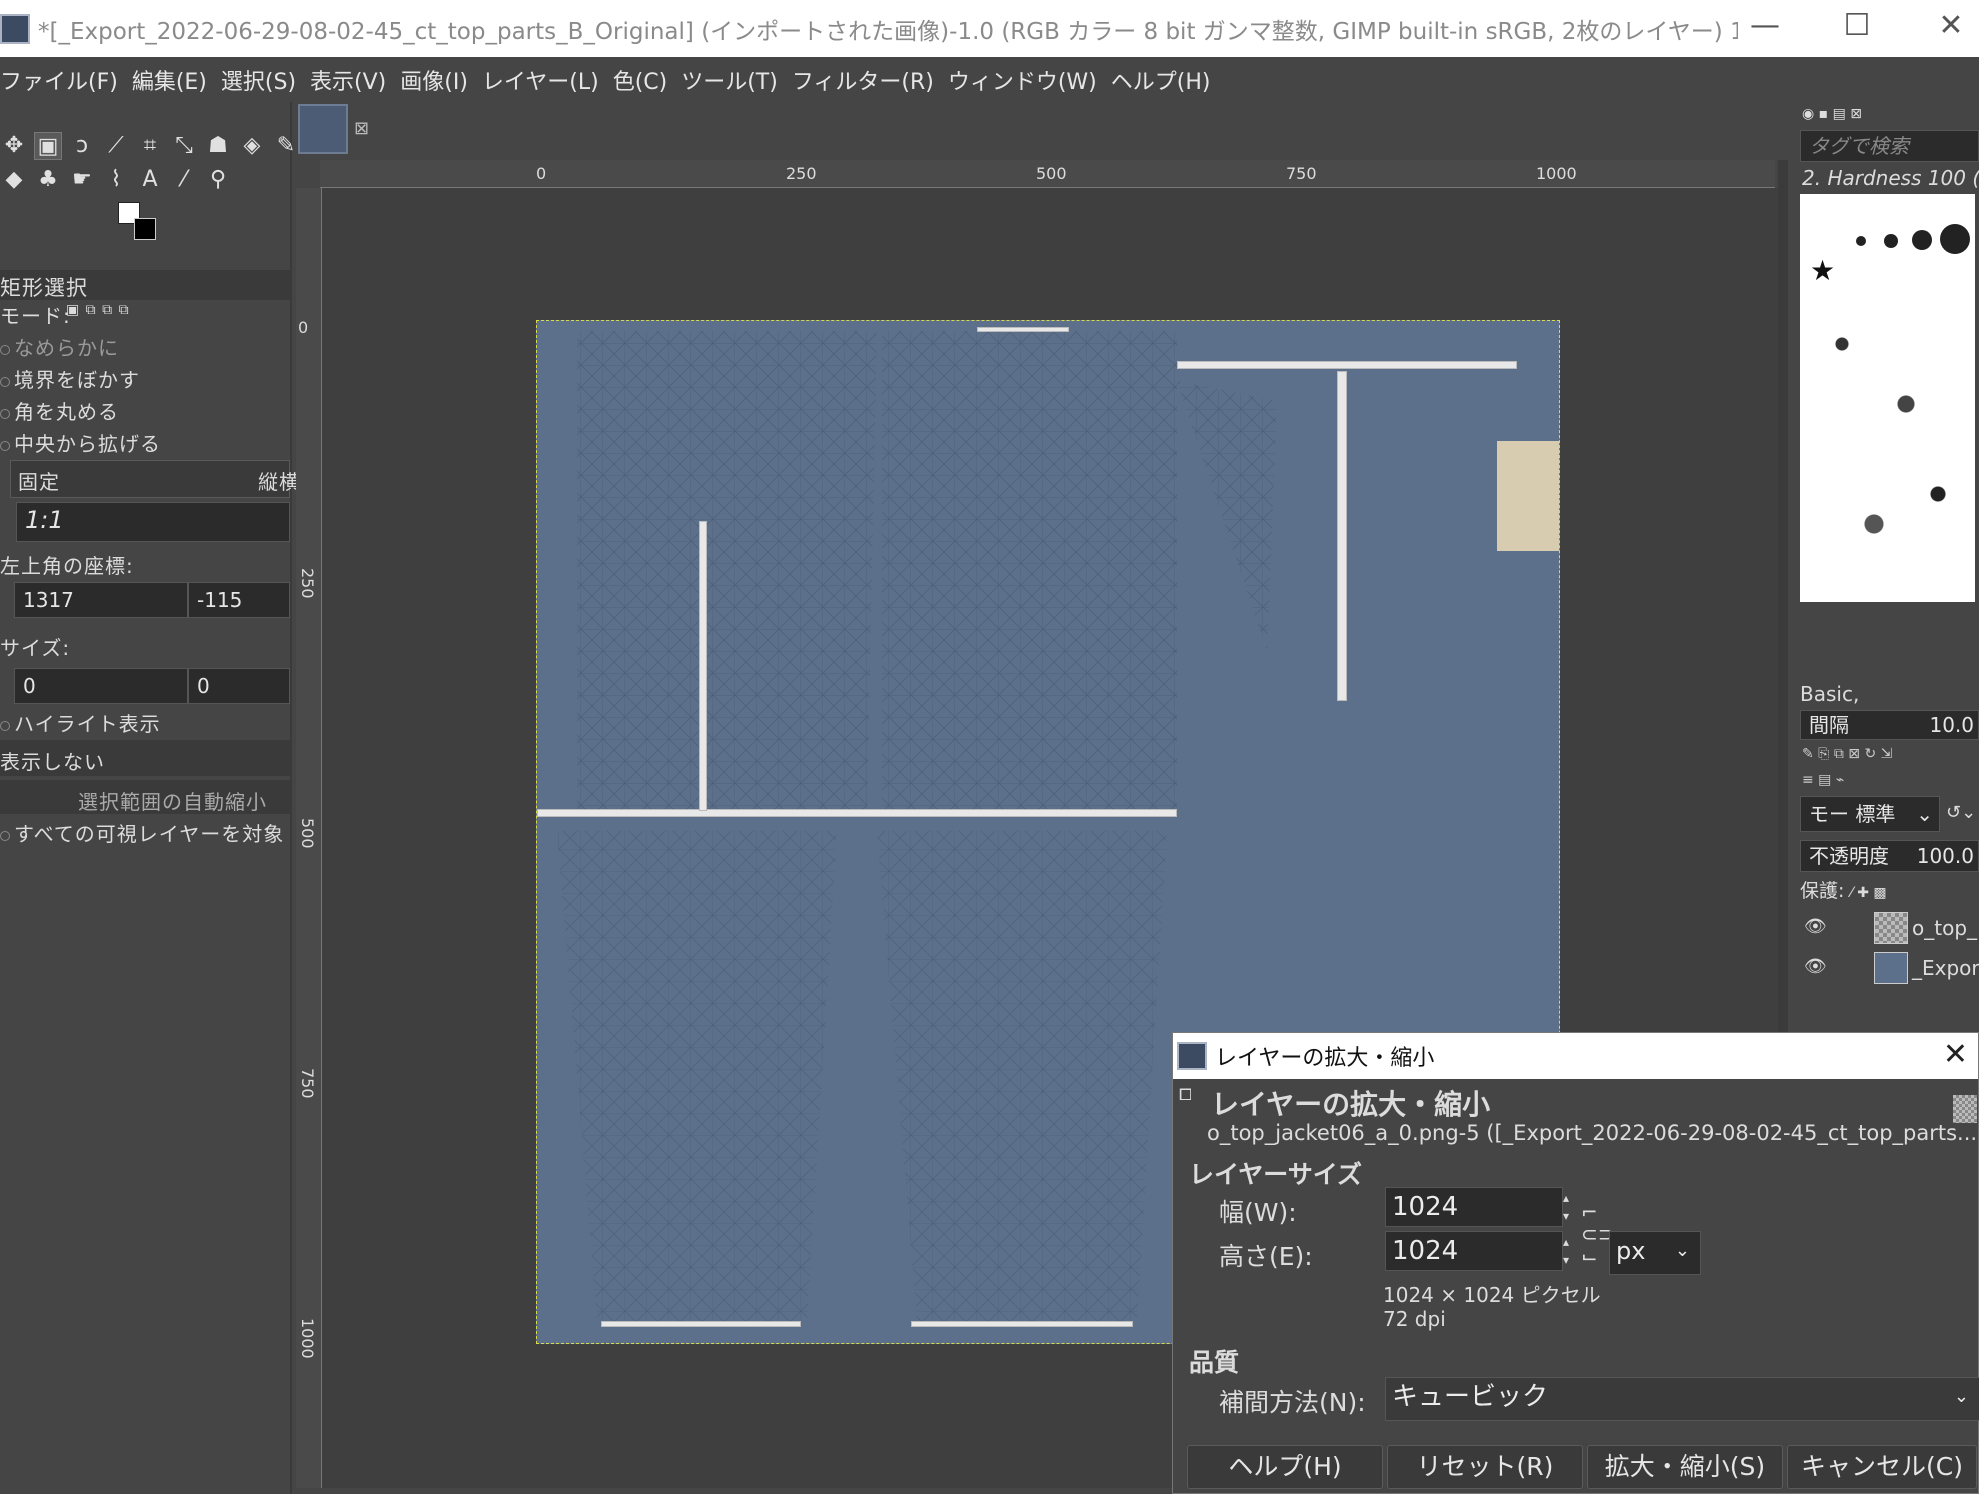 The image size is (1979, 1494). Describe the element at coordinates (116, 146) in the screenshot. I see `fuzzy-select-tool-icon: ⟋` at that location.